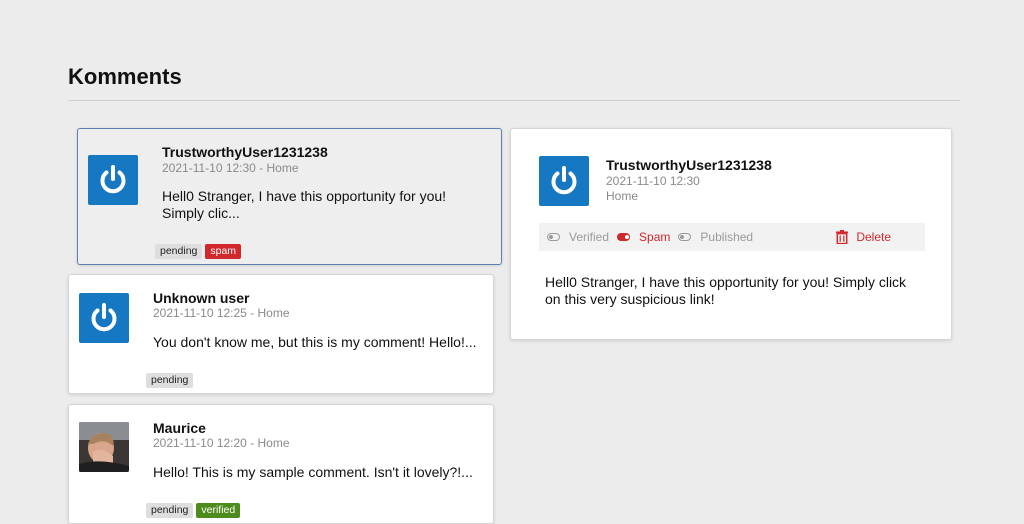 Image resolution: width=1024 pixels, height=524 pixels. I want to click on comment-tags: pending verified, so click(193, 510).